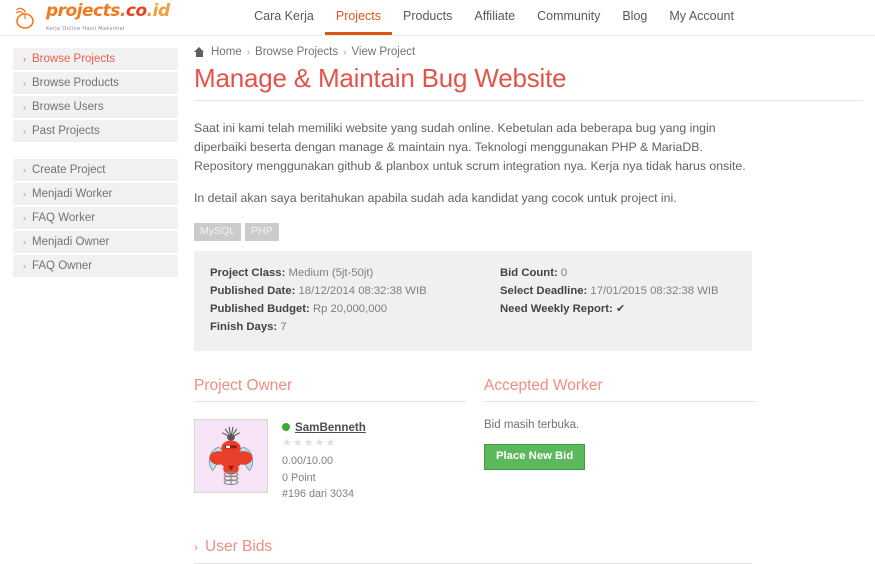 The height and width of the screenshot is (564, 875). Describe the element at coordinates (634, 17) in the screenshot. I see `nav-item-blog: Blog` at that location.